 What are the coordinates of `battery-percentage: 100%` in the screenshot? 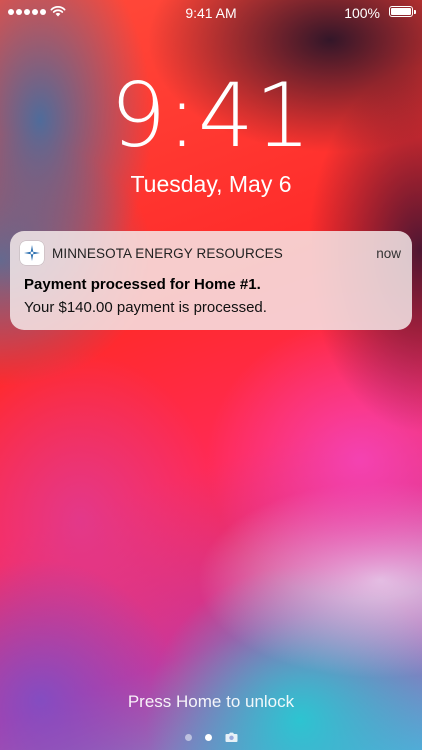 It's located at (362, 13).